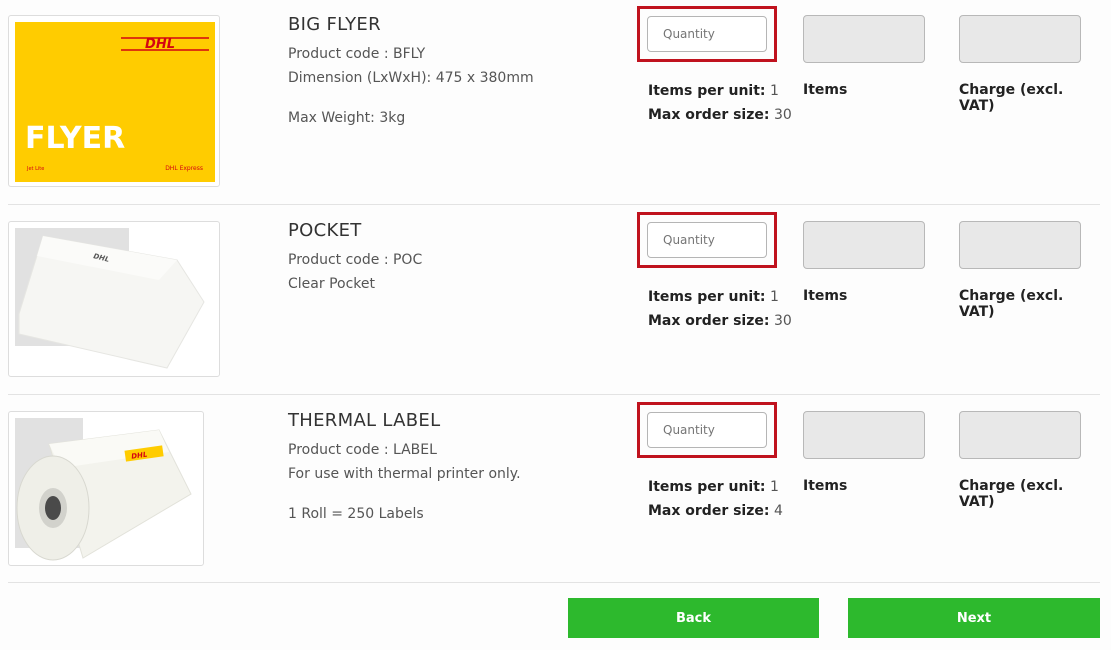  I want to click on label-roll-illustration: DHL, so click(103, 489).